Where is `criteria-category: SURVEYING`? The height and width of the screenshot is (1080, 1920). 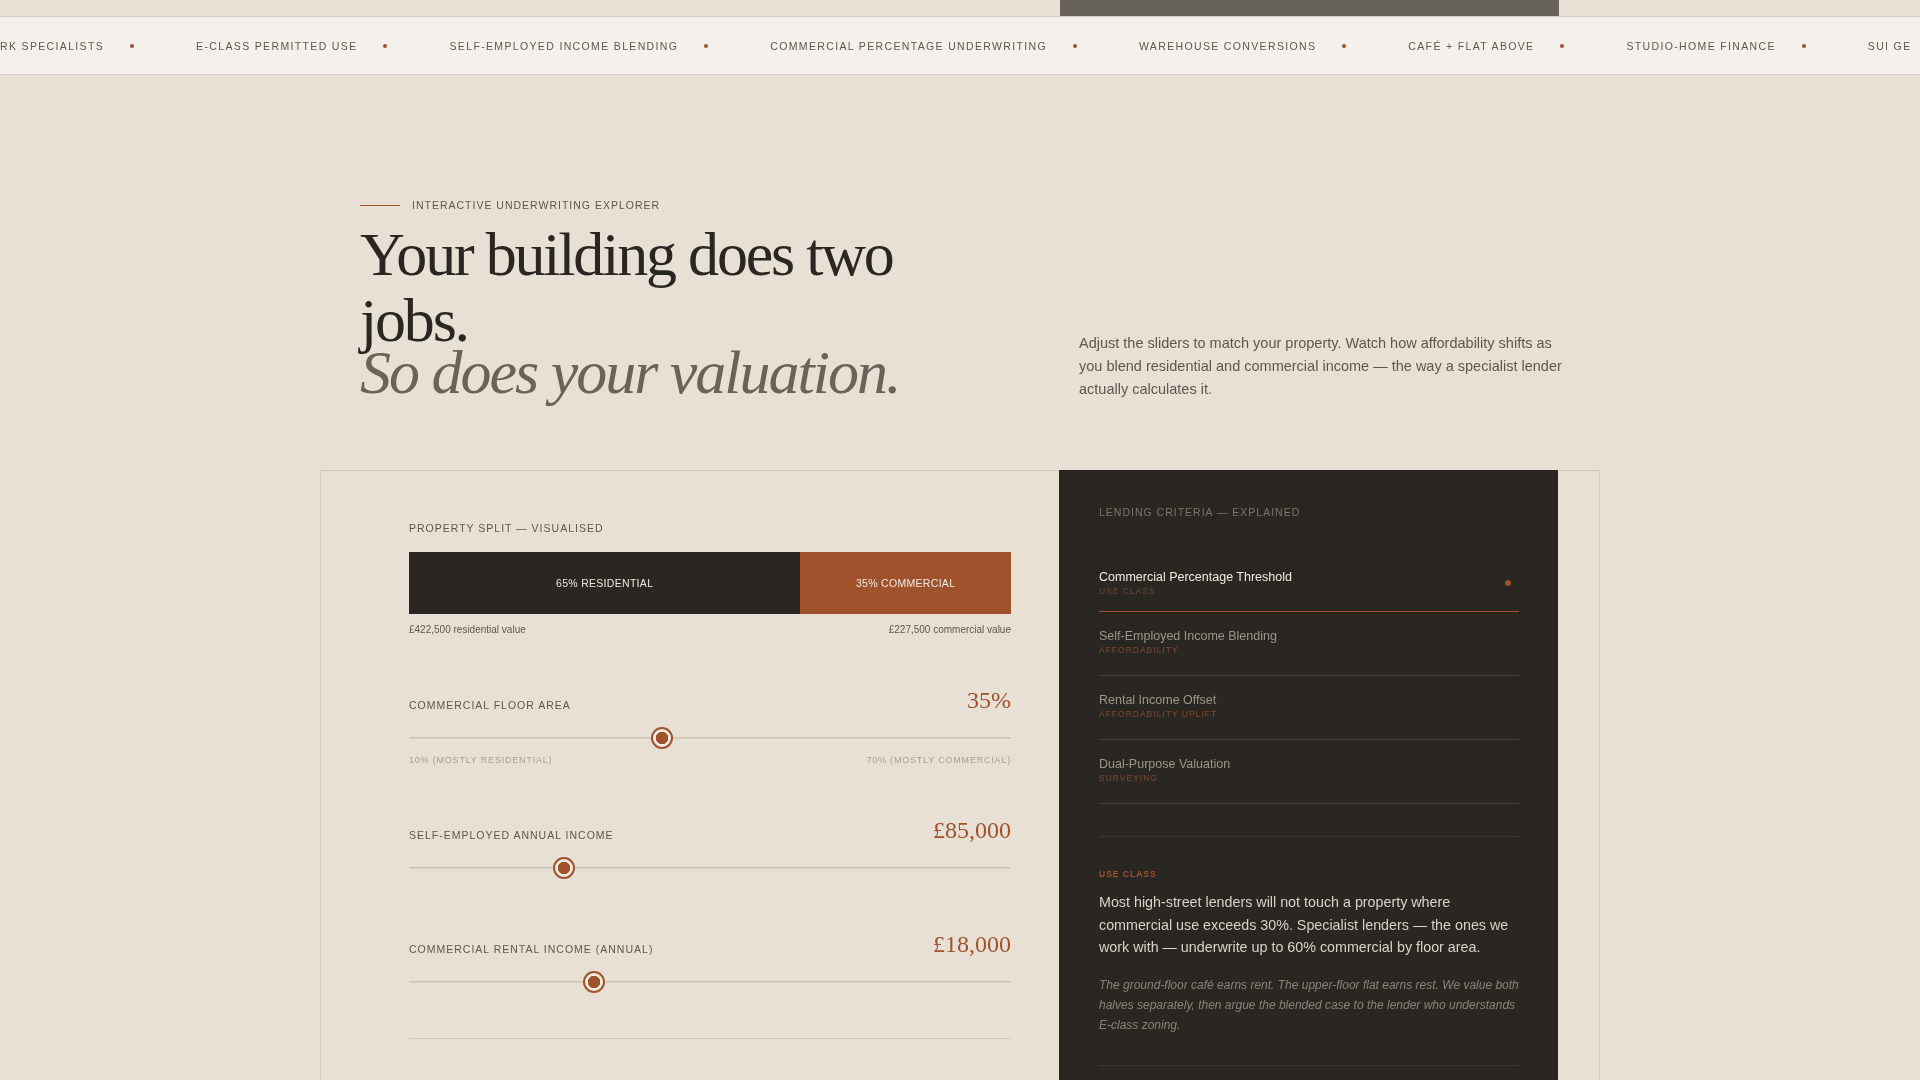 criteria-category: SURVEYING is located at coordinates (1129, 777).